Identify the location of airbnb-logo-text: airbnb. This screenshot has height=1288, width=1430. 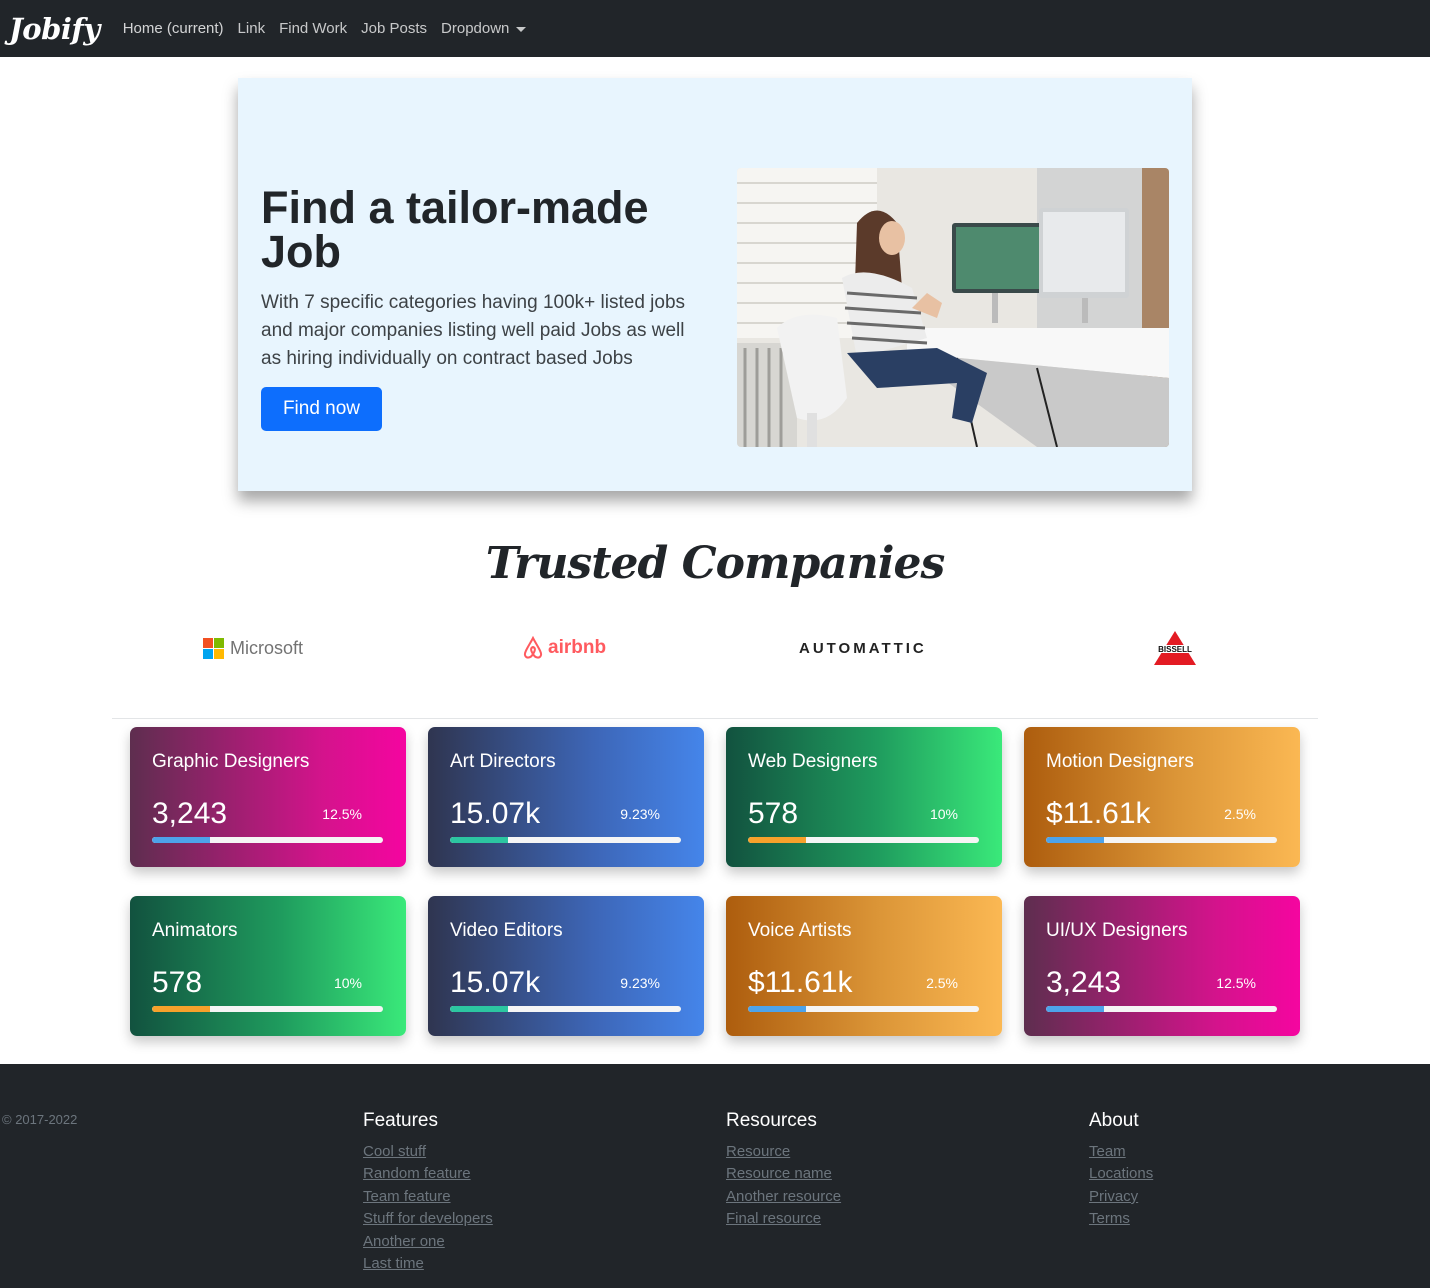
(577, 647).